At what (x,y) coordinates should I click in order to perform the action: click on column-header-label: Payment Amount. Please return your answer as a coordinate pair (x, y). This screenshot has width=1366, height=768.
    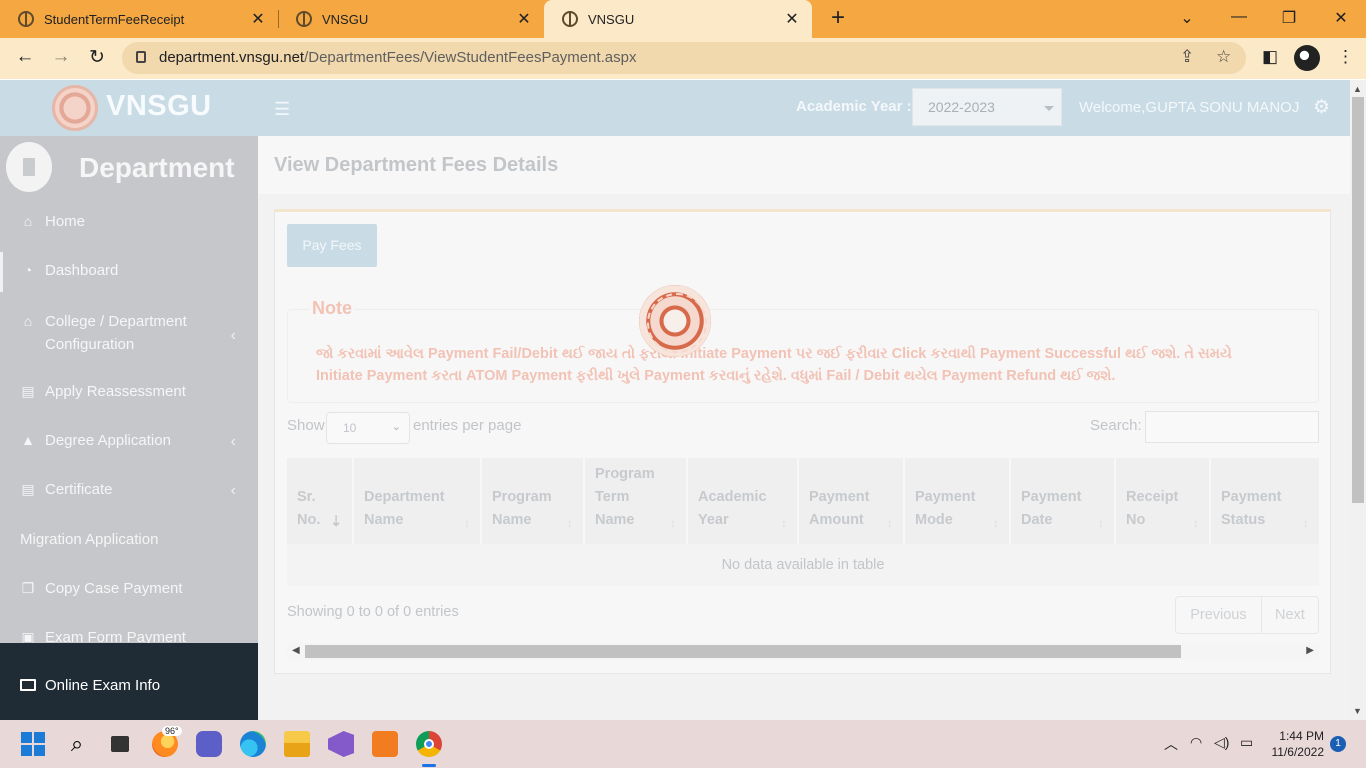
    Looking at the image, I should click on (839, 508).